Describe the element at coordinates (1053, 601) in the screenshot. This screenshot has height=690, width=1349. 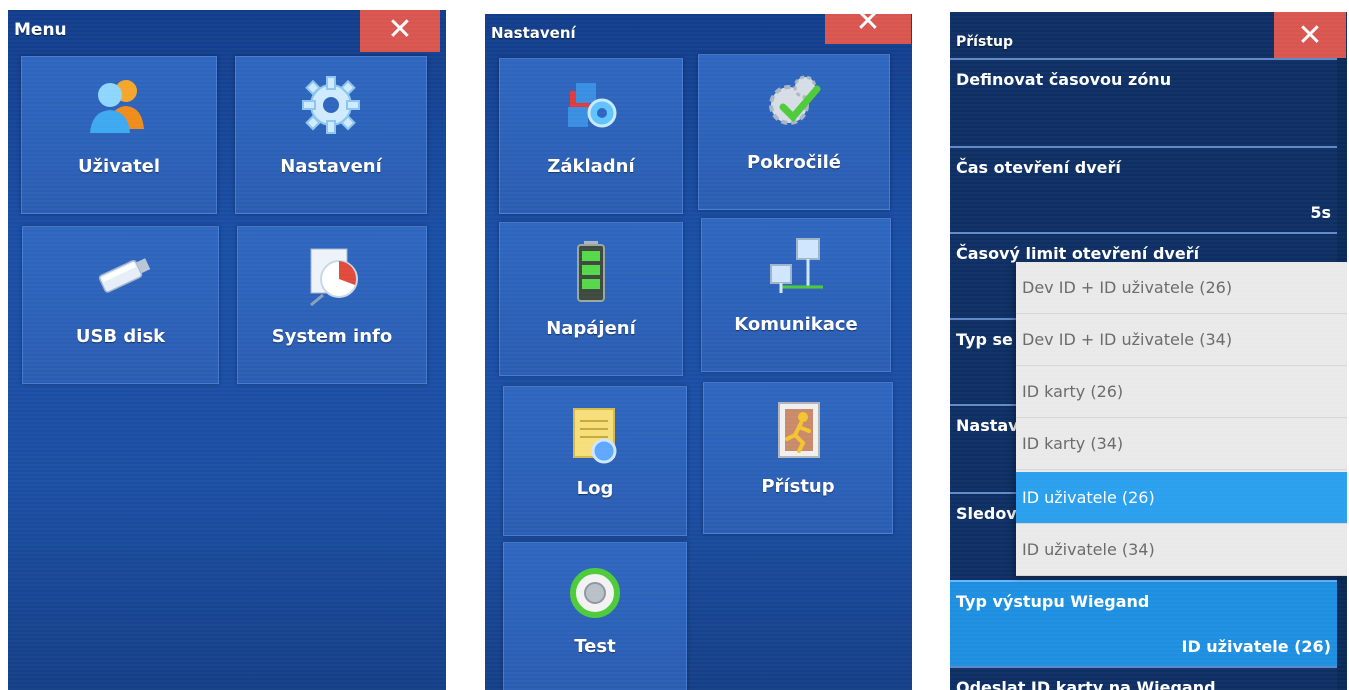
I see `row-label: Typ výstupu Wiegand` at that location.